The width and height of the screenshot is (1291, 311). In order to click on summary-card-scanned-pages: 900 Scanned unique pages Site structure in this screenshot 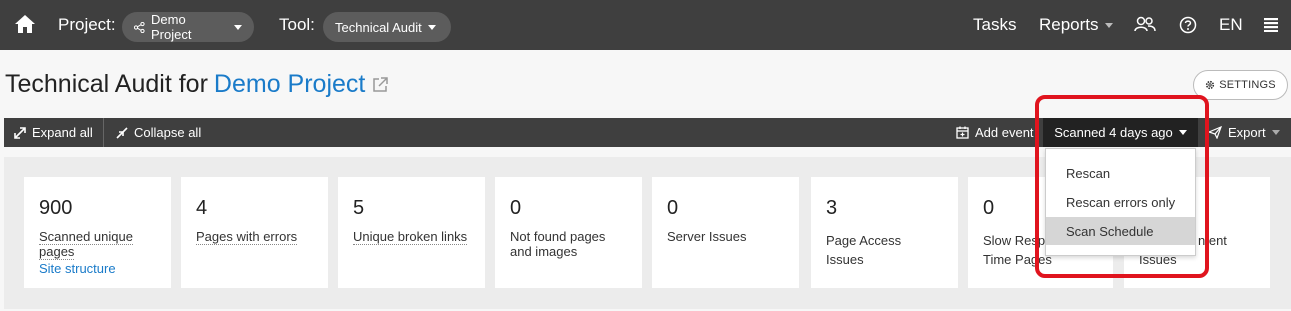, I will do `click(97, 232)`.